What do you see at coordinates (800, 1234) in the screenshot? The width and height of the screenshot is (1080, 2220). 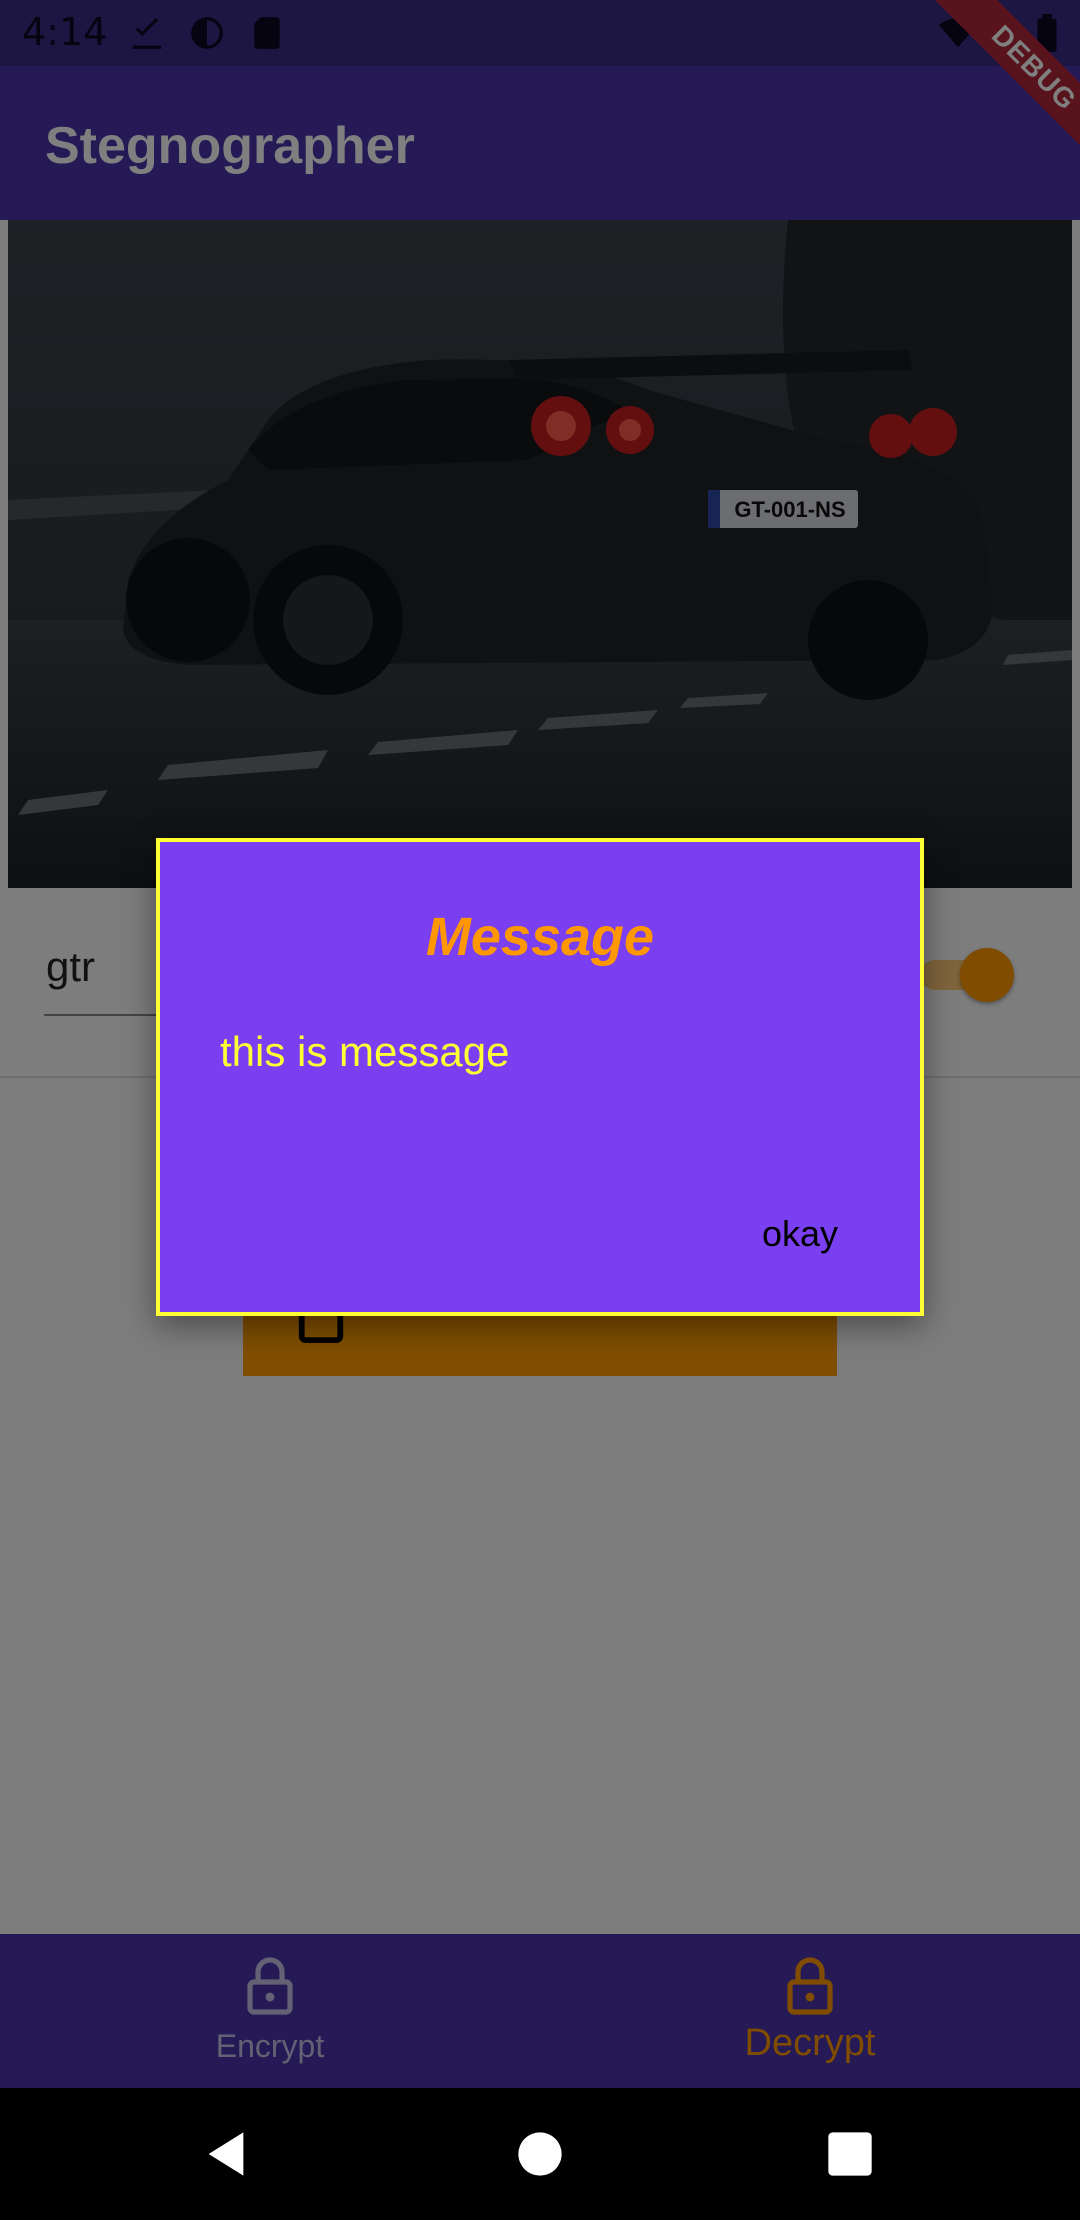 I see `okay-button: okay` at bounding box center [800, 1234].